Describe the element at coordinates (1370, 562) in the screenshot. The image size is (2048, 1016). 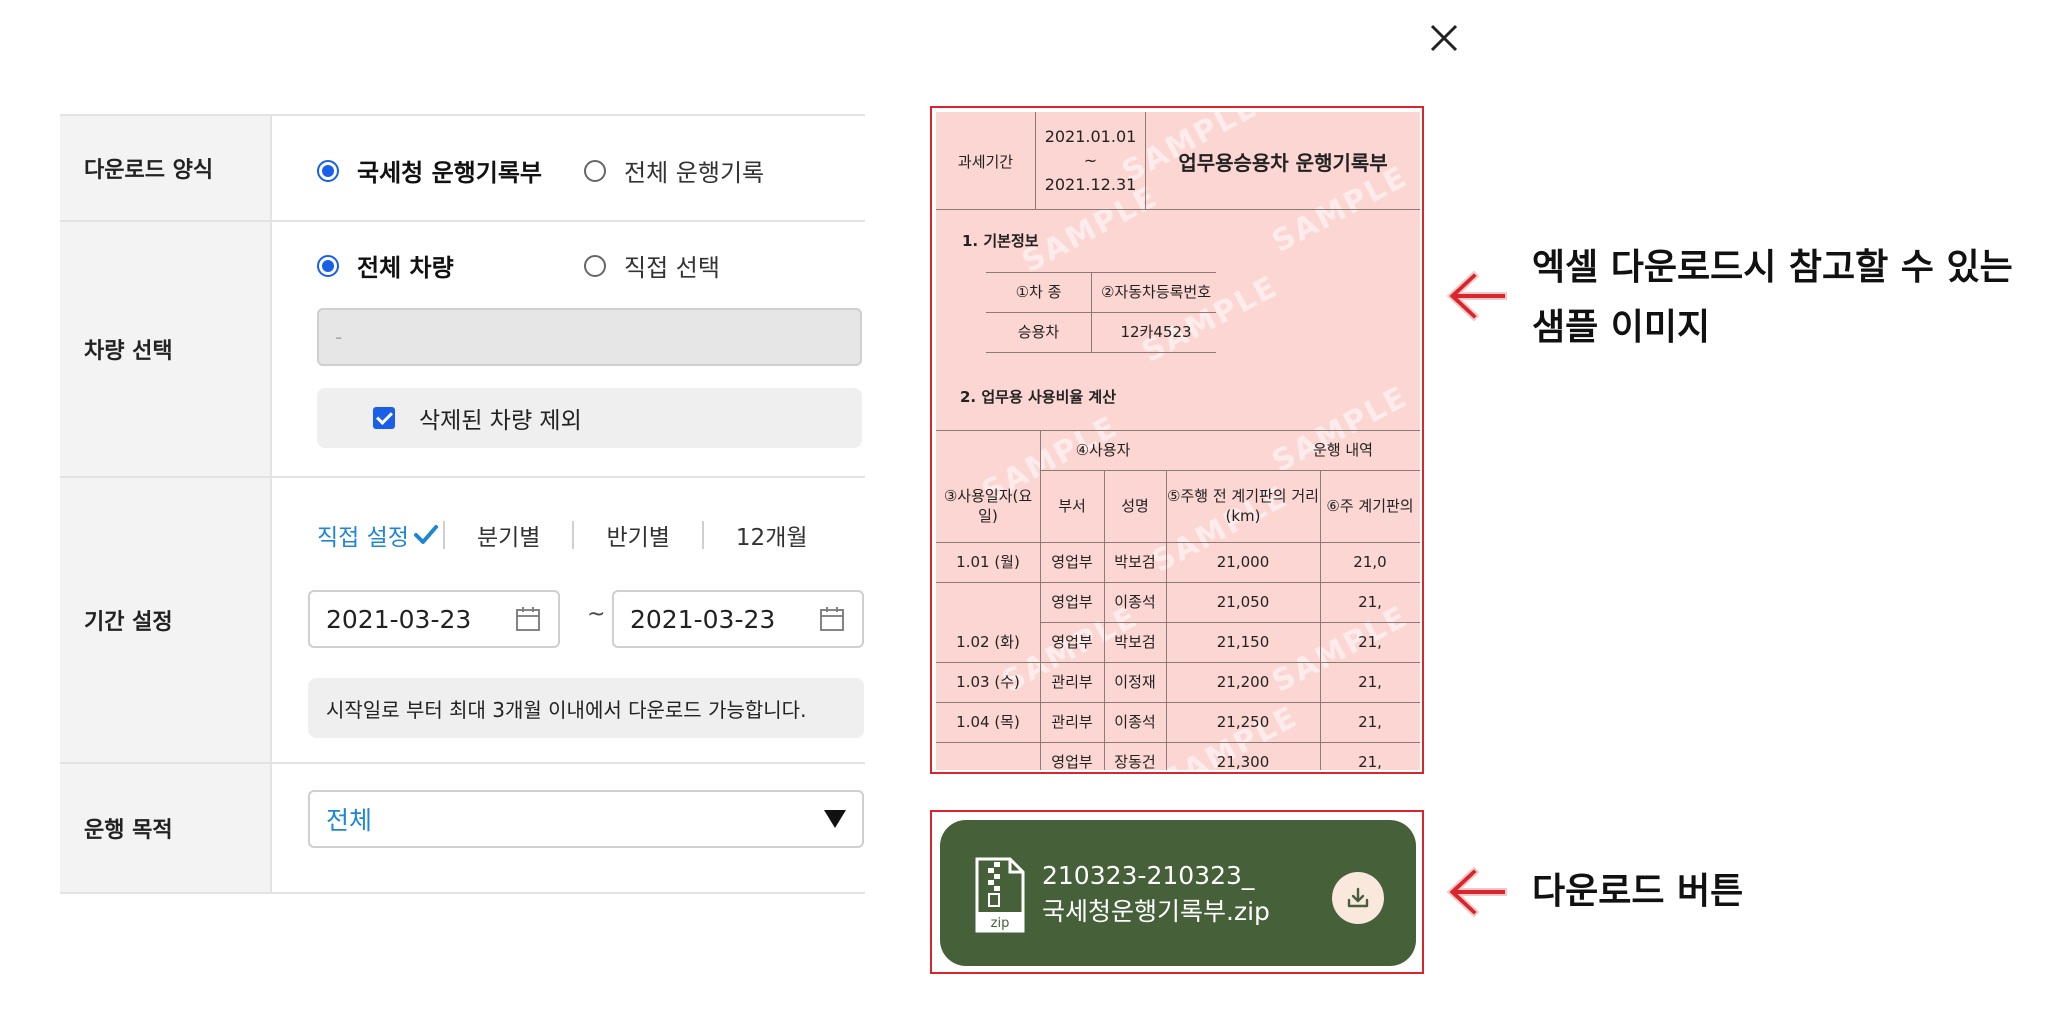
I see `sample-cell-after: 21,0` at that location.